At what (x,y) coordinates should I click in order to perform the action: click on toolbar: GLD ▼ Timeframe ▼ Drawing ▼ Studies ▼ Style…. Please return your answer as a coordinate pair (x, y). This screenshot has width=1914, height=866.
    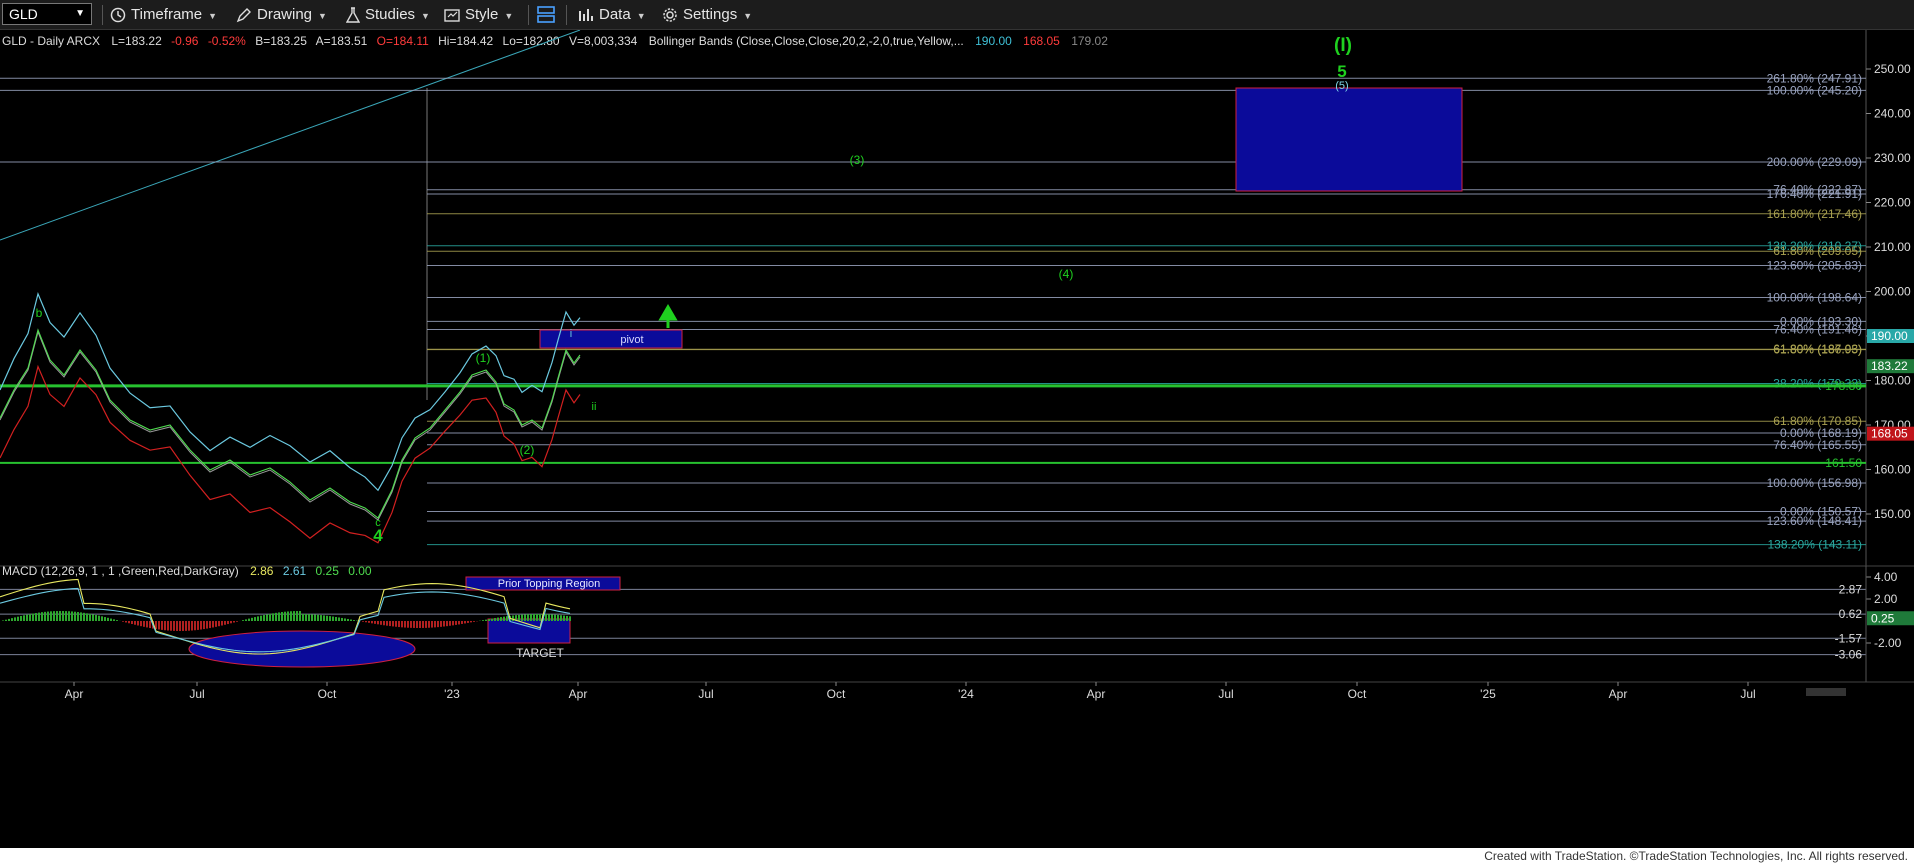
    Looking at the image, I should click on (957, 15).